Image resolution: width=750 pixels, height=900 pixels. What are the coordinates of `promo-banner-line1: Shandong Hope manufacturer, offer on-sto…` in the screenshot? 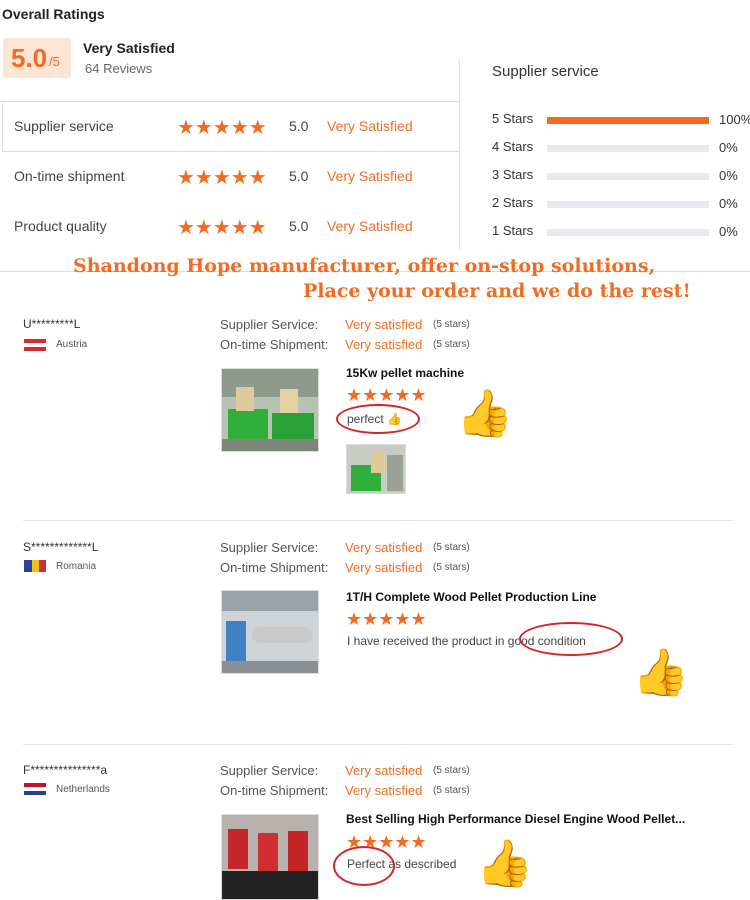 It's located at (364, 266).